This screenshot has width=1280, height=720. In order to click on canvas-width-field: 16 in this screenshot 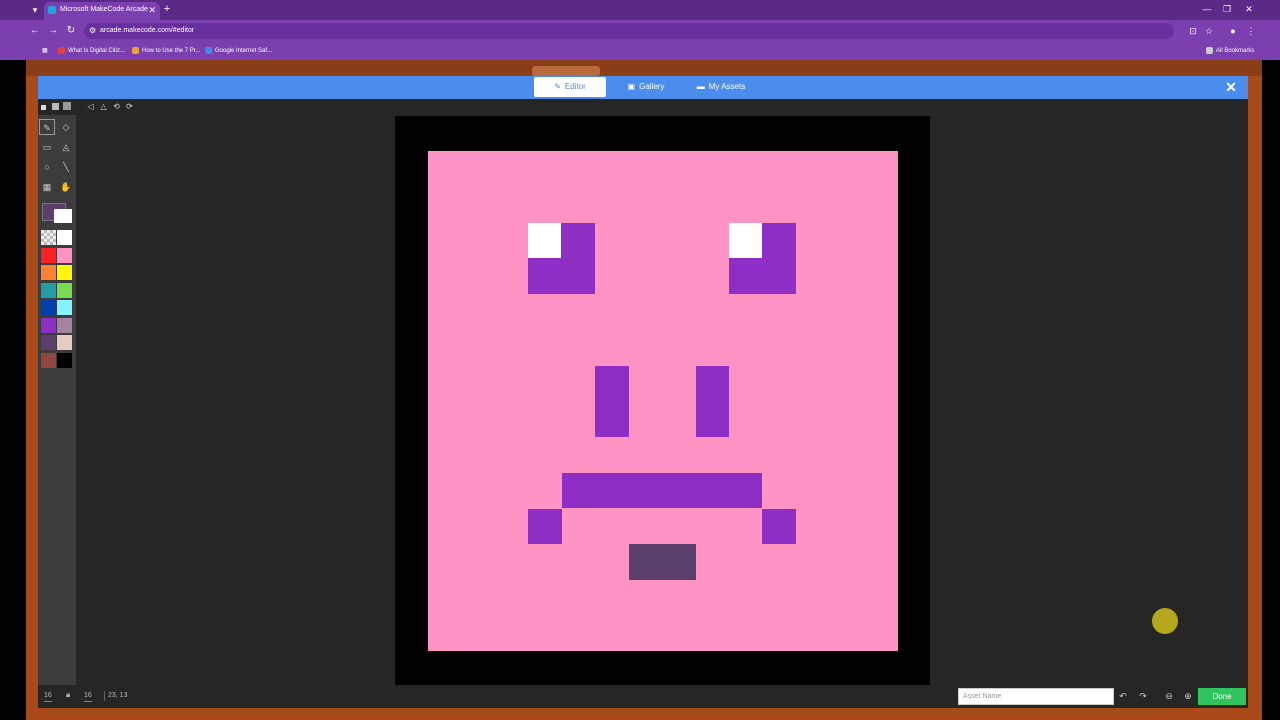, I will do `click(48, 696)`.